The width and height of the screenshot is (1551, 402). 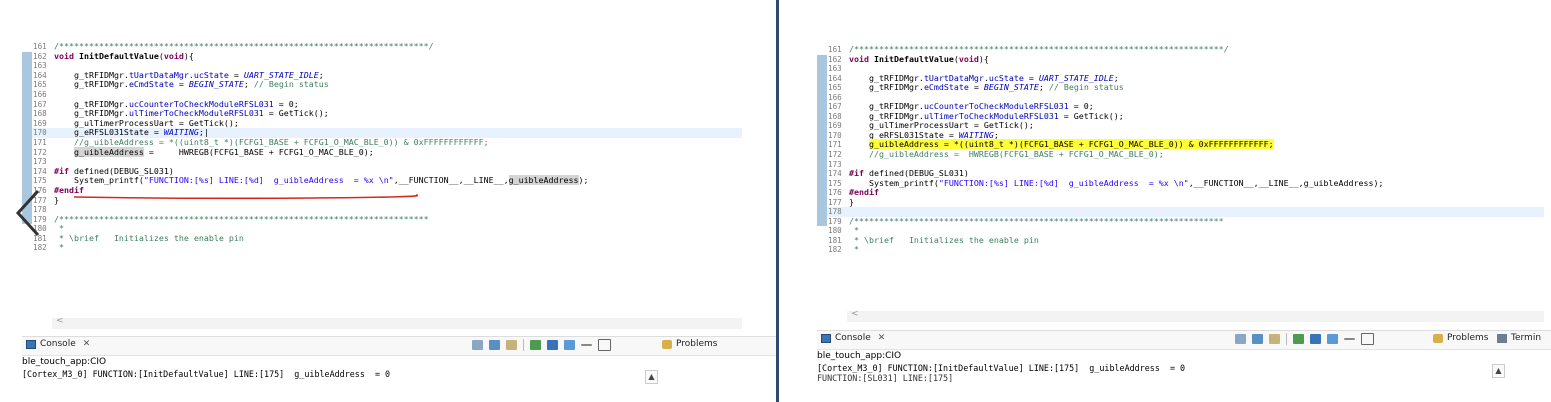 I want to click on code-token: ;, so click(x=1116, y=77).